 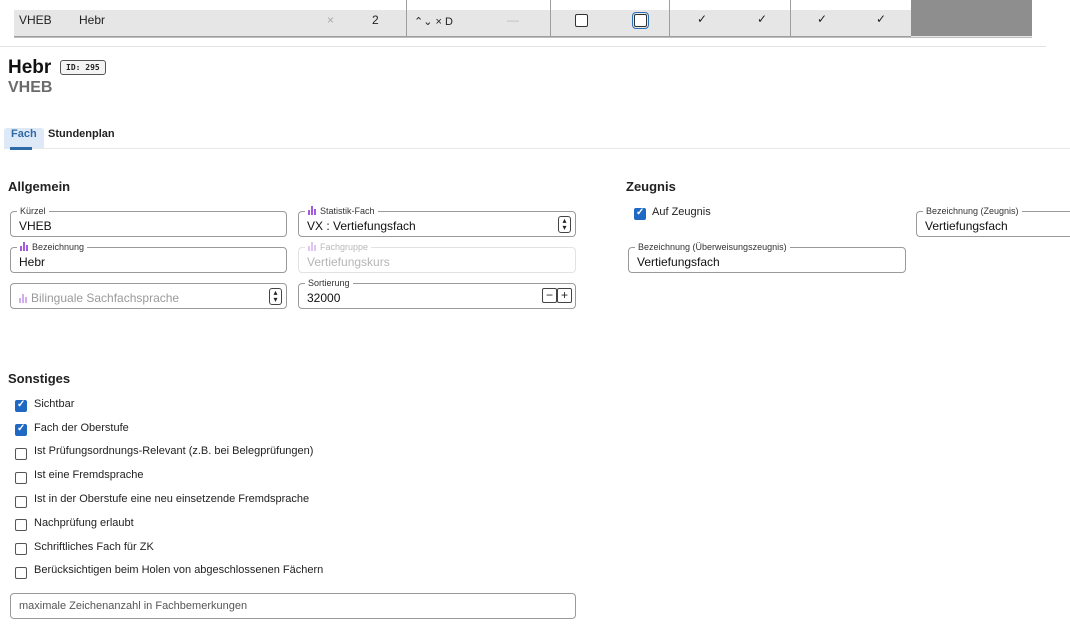 I want to click on pruefungsrelevant-checkbox, so click(x=21, y=454).